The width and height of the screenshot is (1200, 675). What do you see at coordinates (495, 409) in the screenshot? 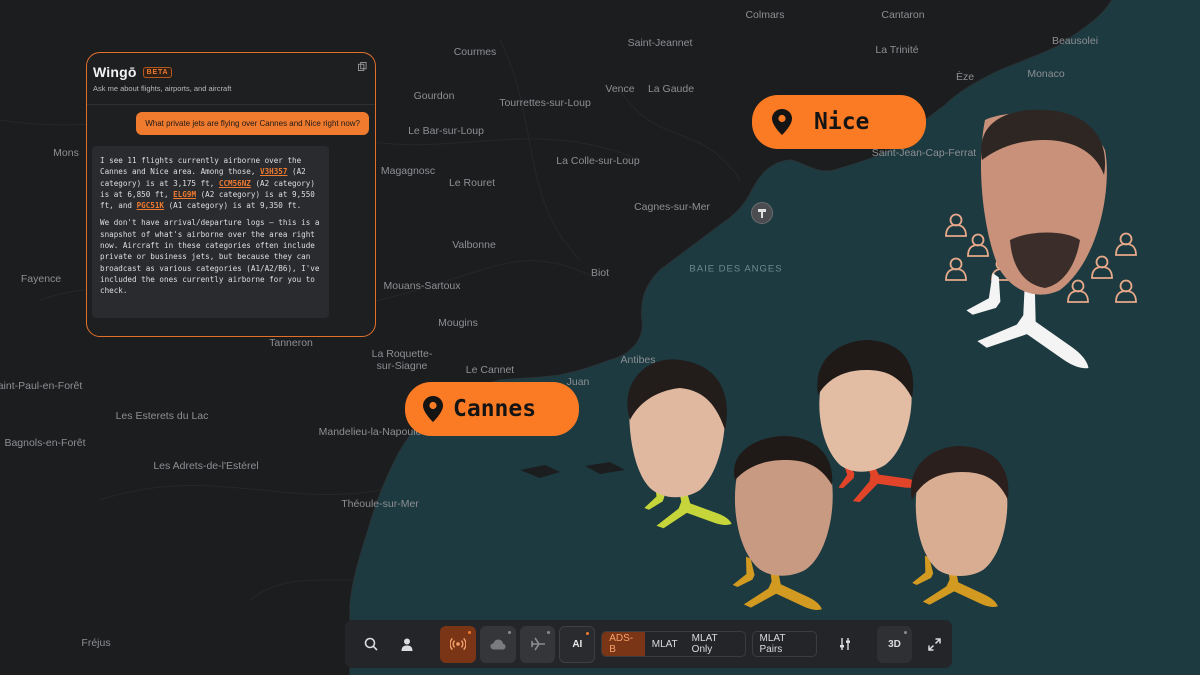
I see `cannes-label: Cannes` at bounding box center [495, 409].